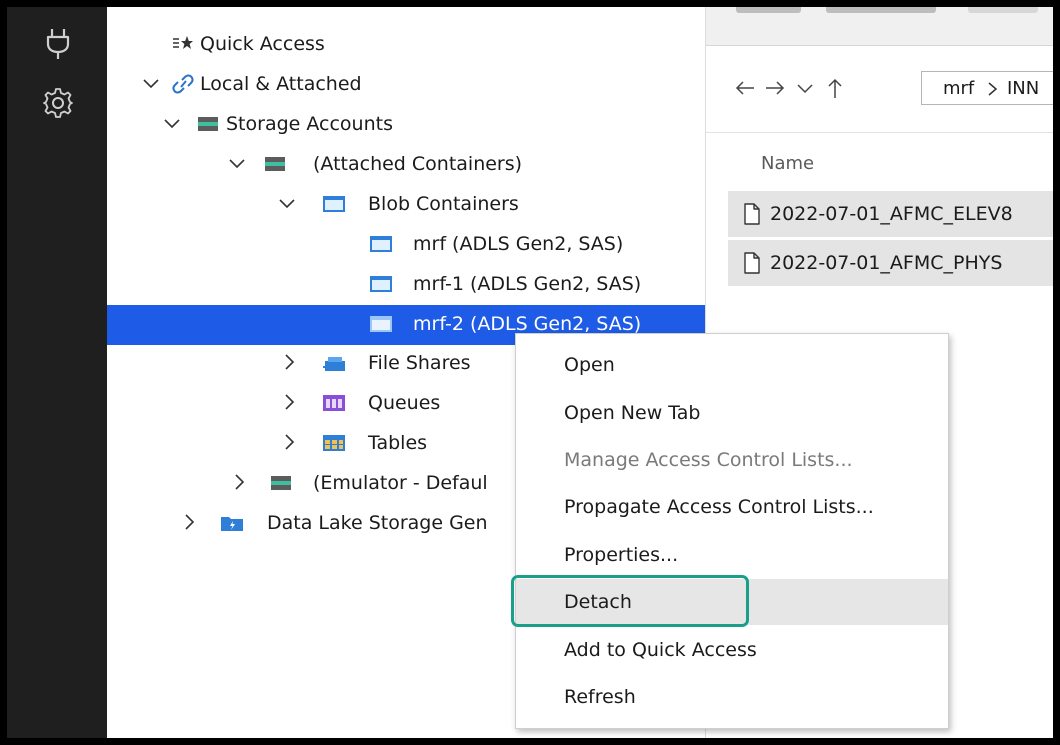  I want to click on plug-icon, so click(58, 44).